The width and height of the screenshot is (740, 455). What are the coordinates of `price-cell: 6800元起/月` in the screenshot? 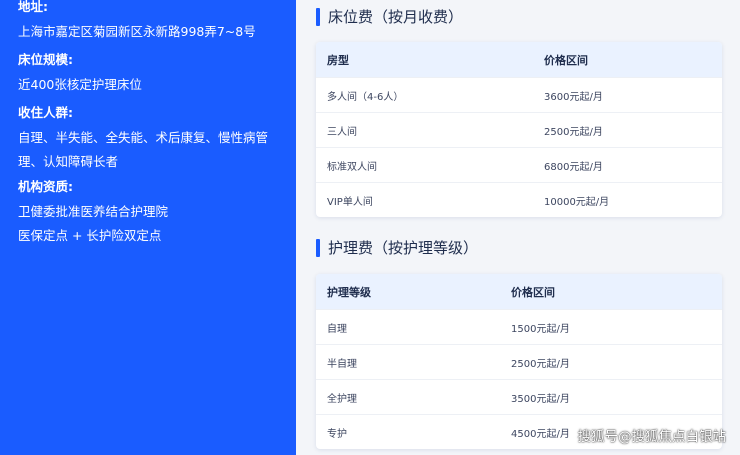 It's located at (573, 167).